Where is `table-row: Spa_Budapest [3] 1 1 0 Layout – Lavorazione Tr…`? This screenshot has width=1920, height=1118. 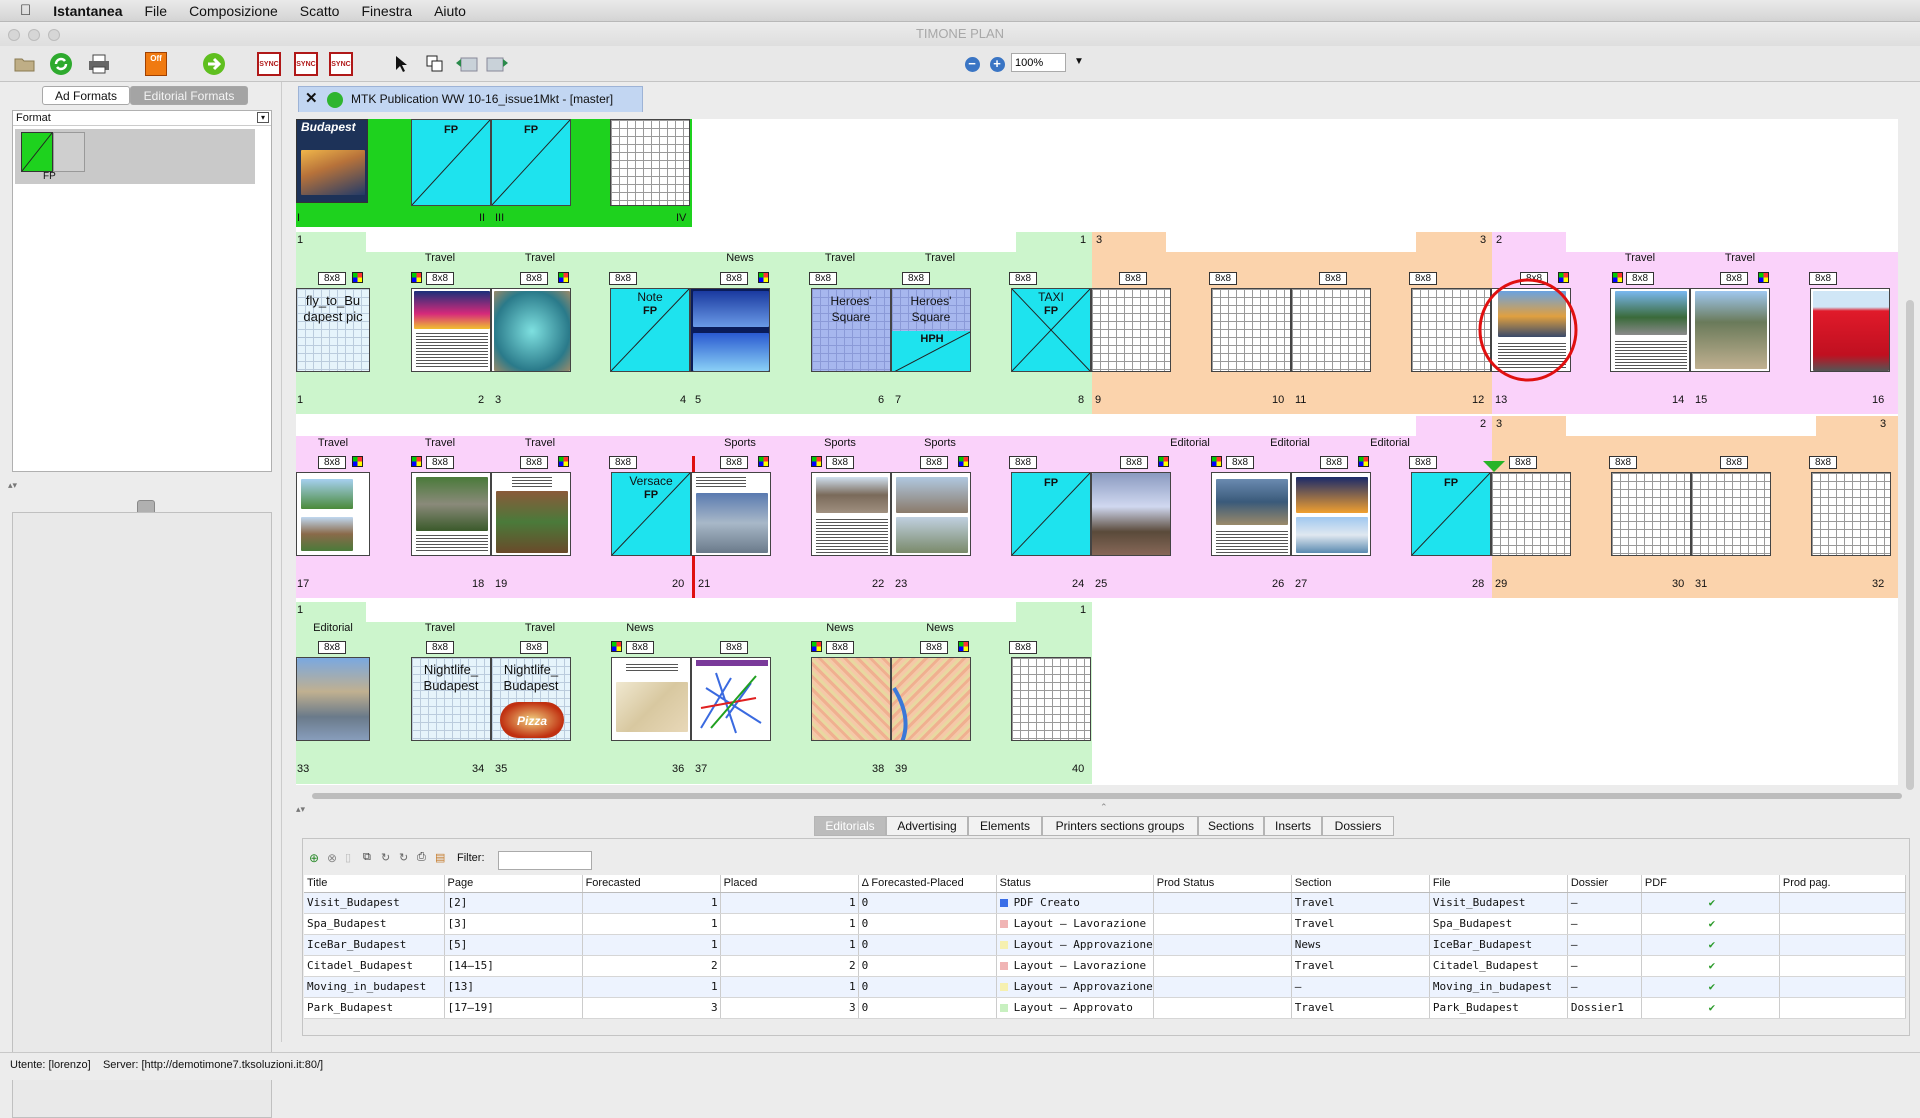
table-row: Spa_Budapest [3] 1 1 0 Layout – Lavorazione Tr… is located at coordinates (1105, 924).